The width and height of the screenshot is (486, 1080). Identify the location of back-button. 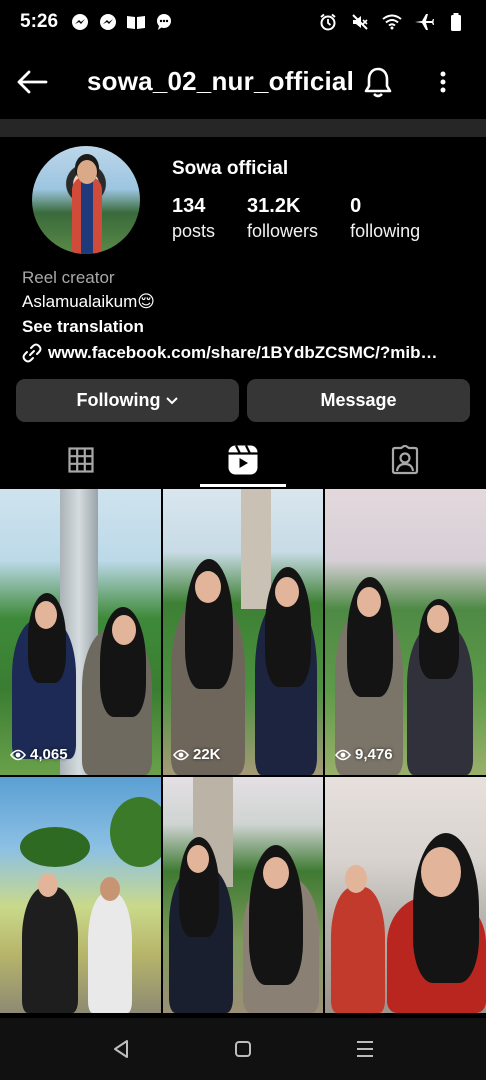
(32, 82).